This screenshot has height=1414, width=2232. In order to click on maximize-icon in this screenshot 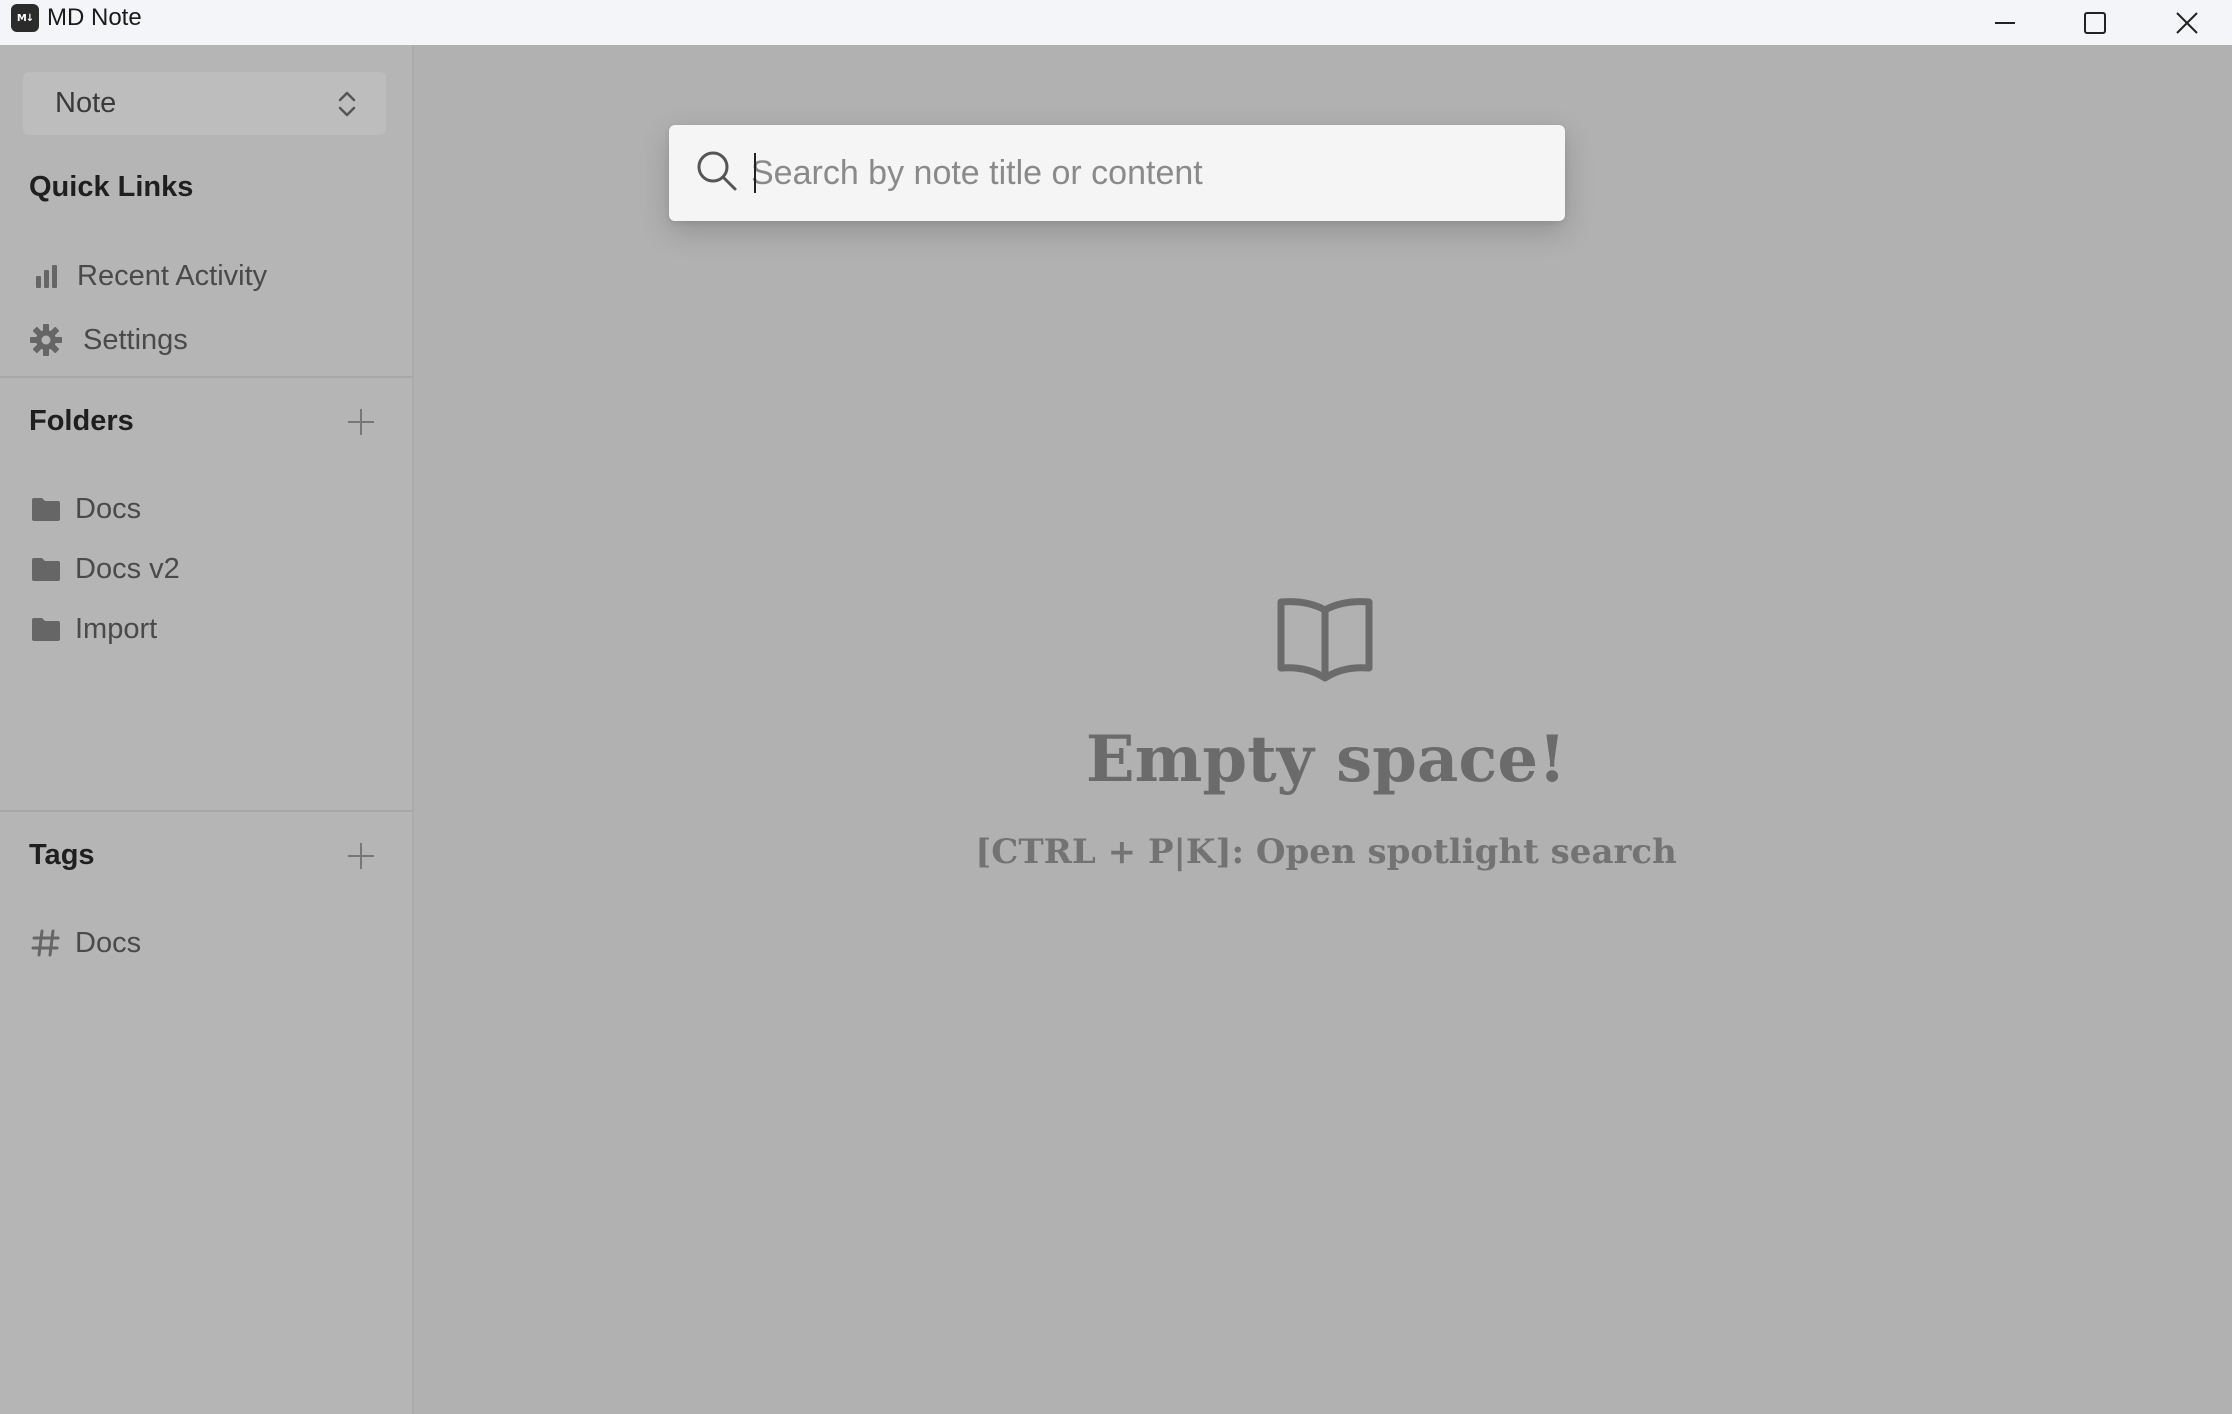, I will do `click(2095, 22)`.